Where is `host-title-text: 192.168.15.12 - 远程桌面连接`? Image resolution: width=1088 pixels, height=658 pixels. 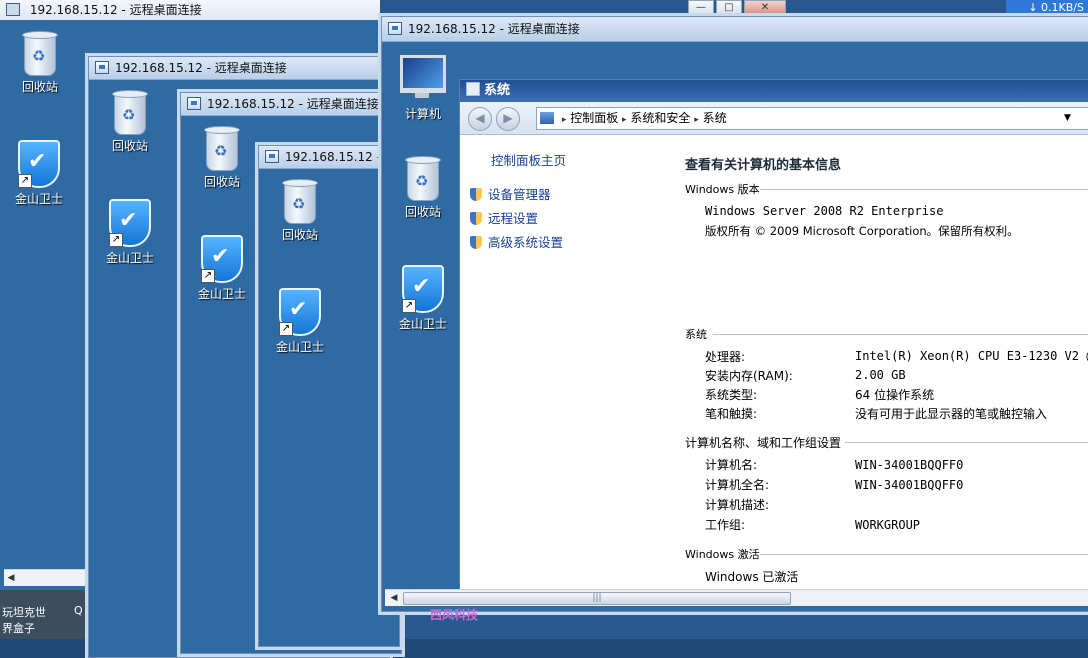
host-title-text: 192.168.15.12 - 远程桌面连接 is located at coordinates (115, 10).